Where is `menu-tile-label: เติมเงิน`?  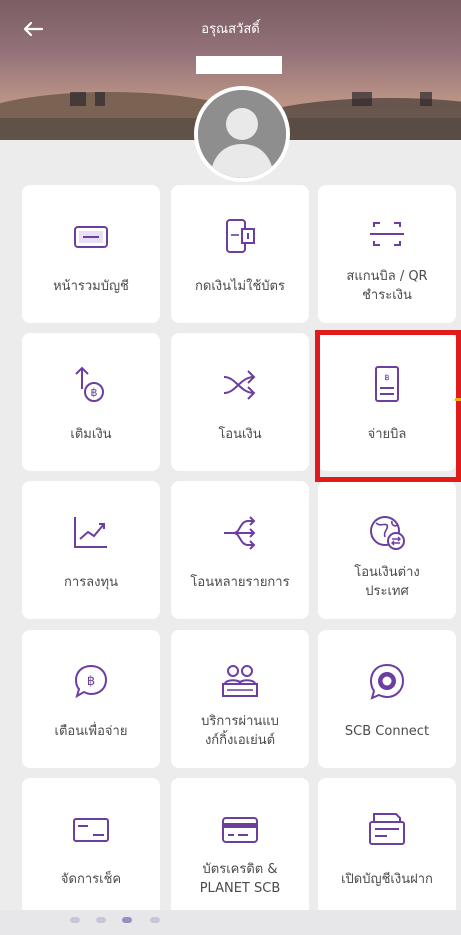
menu-tile-label: เติมเงิน is located at coordinates (91, 434).